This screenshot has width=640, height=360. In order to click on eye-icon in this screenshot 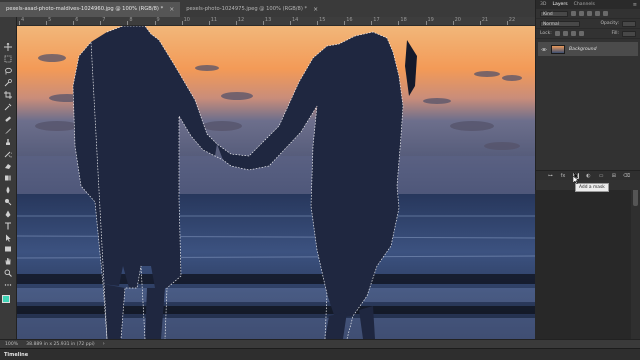, I will do `click(544, 49)`.